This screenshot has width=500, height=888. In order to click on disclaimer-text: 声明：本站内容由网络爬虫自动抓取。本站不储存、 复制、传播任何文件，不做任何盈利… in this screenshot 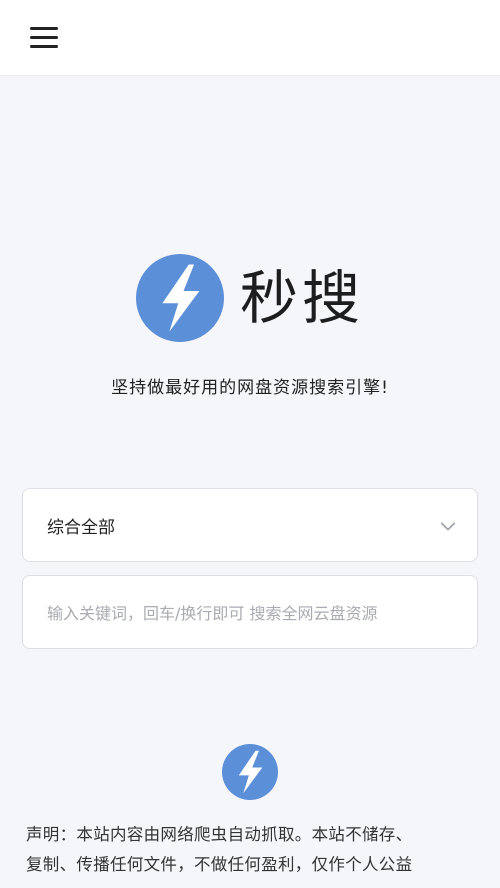, I will do `click(252, 850)`.